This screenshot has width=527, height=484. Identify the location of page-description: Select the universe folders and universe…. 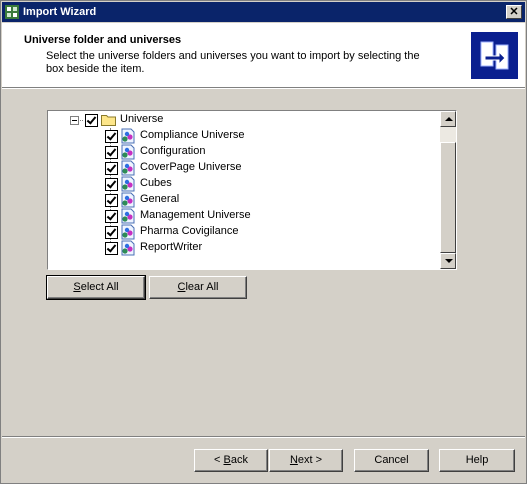
(233, 62).